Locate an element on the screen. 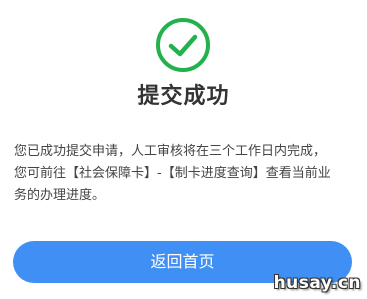 The height and width of the screenshot is (299, 367). page-title: 提交成功 is located at coordinates (183, 96).